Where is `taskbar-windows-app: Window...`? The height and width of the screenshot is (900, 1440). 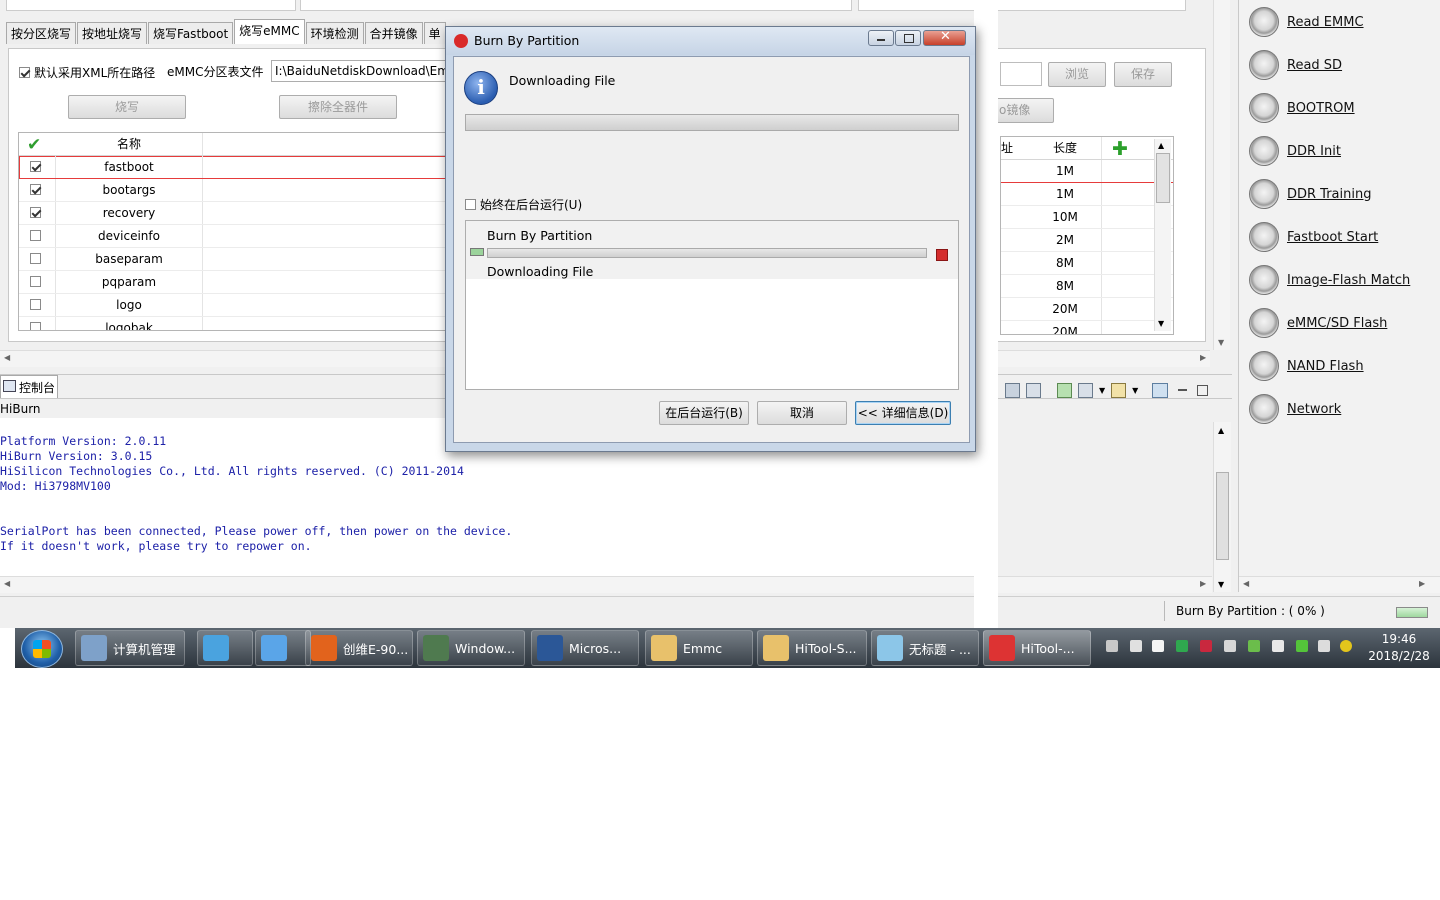 taskbar-windows-app: Window... is located at coordinates (471, 648).